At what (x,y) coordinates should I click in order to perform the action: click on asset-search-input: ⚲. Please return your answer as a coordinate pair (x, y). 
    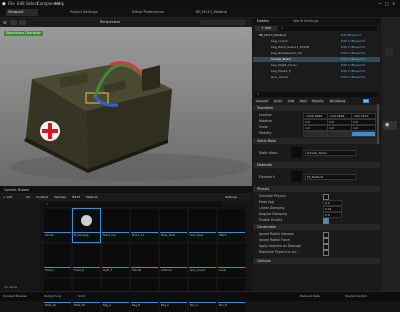
    Looking at the image, I should click on (133, 204).